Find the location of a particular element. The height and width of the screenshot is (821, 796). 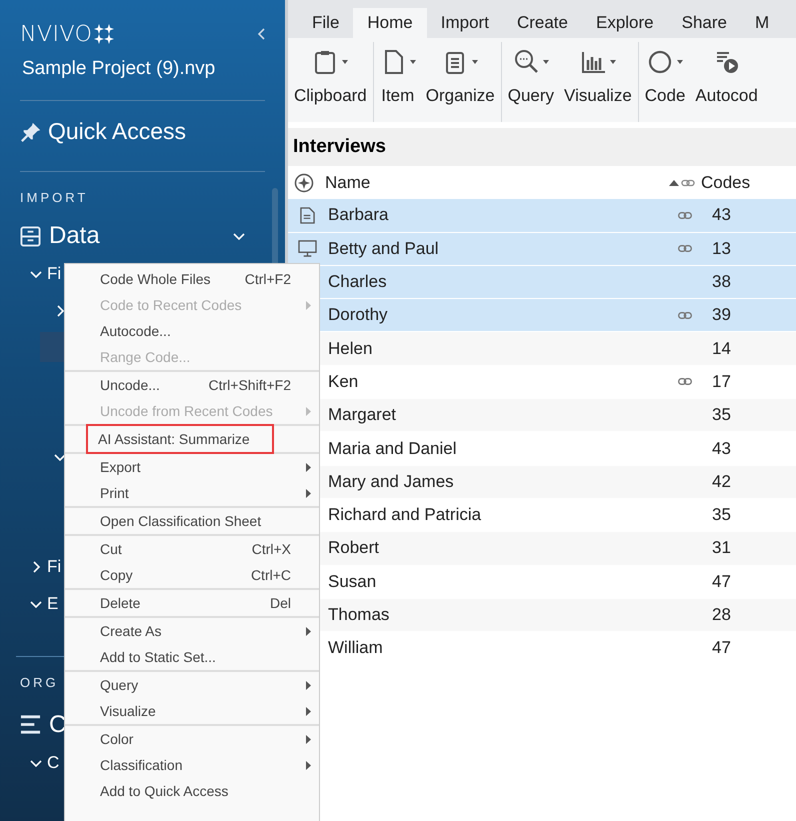

section-label: IMPORT is located at coordinates (54, 198).